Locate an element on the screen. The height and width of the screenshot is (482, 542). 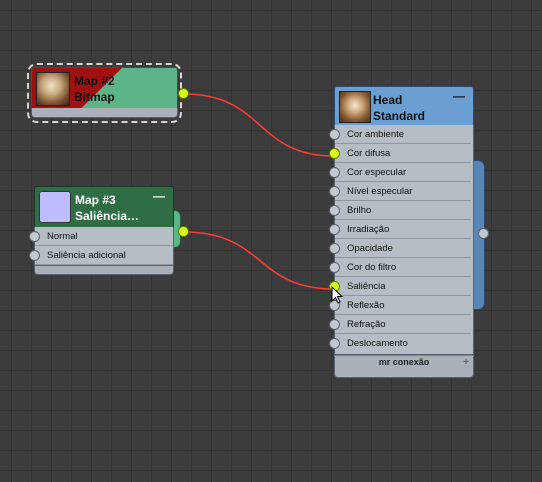
slot-label: Deslocamento is located at coordinates (377, 343).